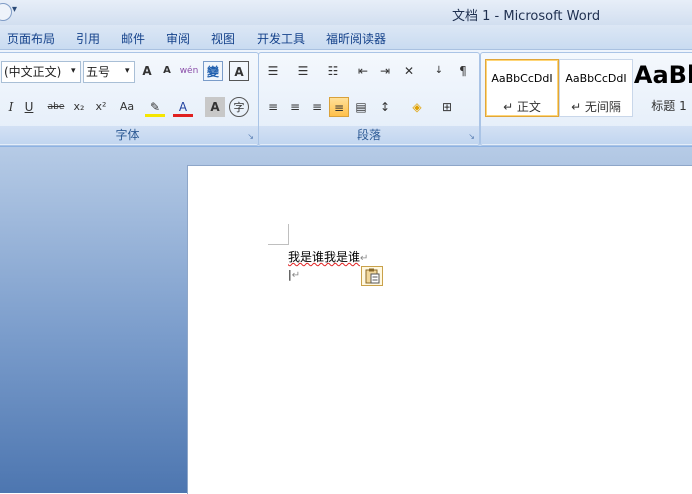 This screenshot has width=692, height=494. What do you see at coordinates (79, 107) in the screenshot?
I see `subscript-button: x₂` at bounding box center [79, 107].